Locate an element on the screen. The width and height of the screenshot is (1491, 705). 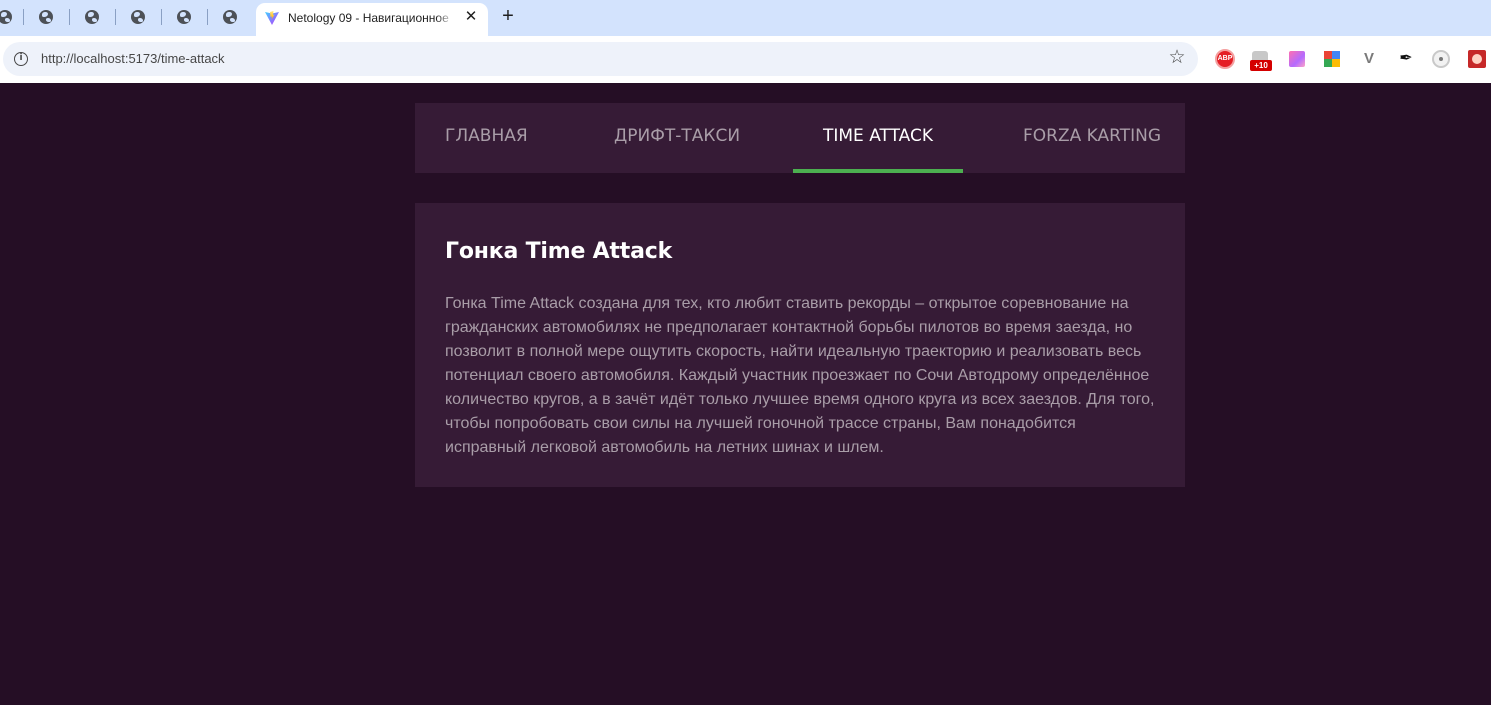
vue-devtools-extension-icon: V is located at coordinates (1369, 59).